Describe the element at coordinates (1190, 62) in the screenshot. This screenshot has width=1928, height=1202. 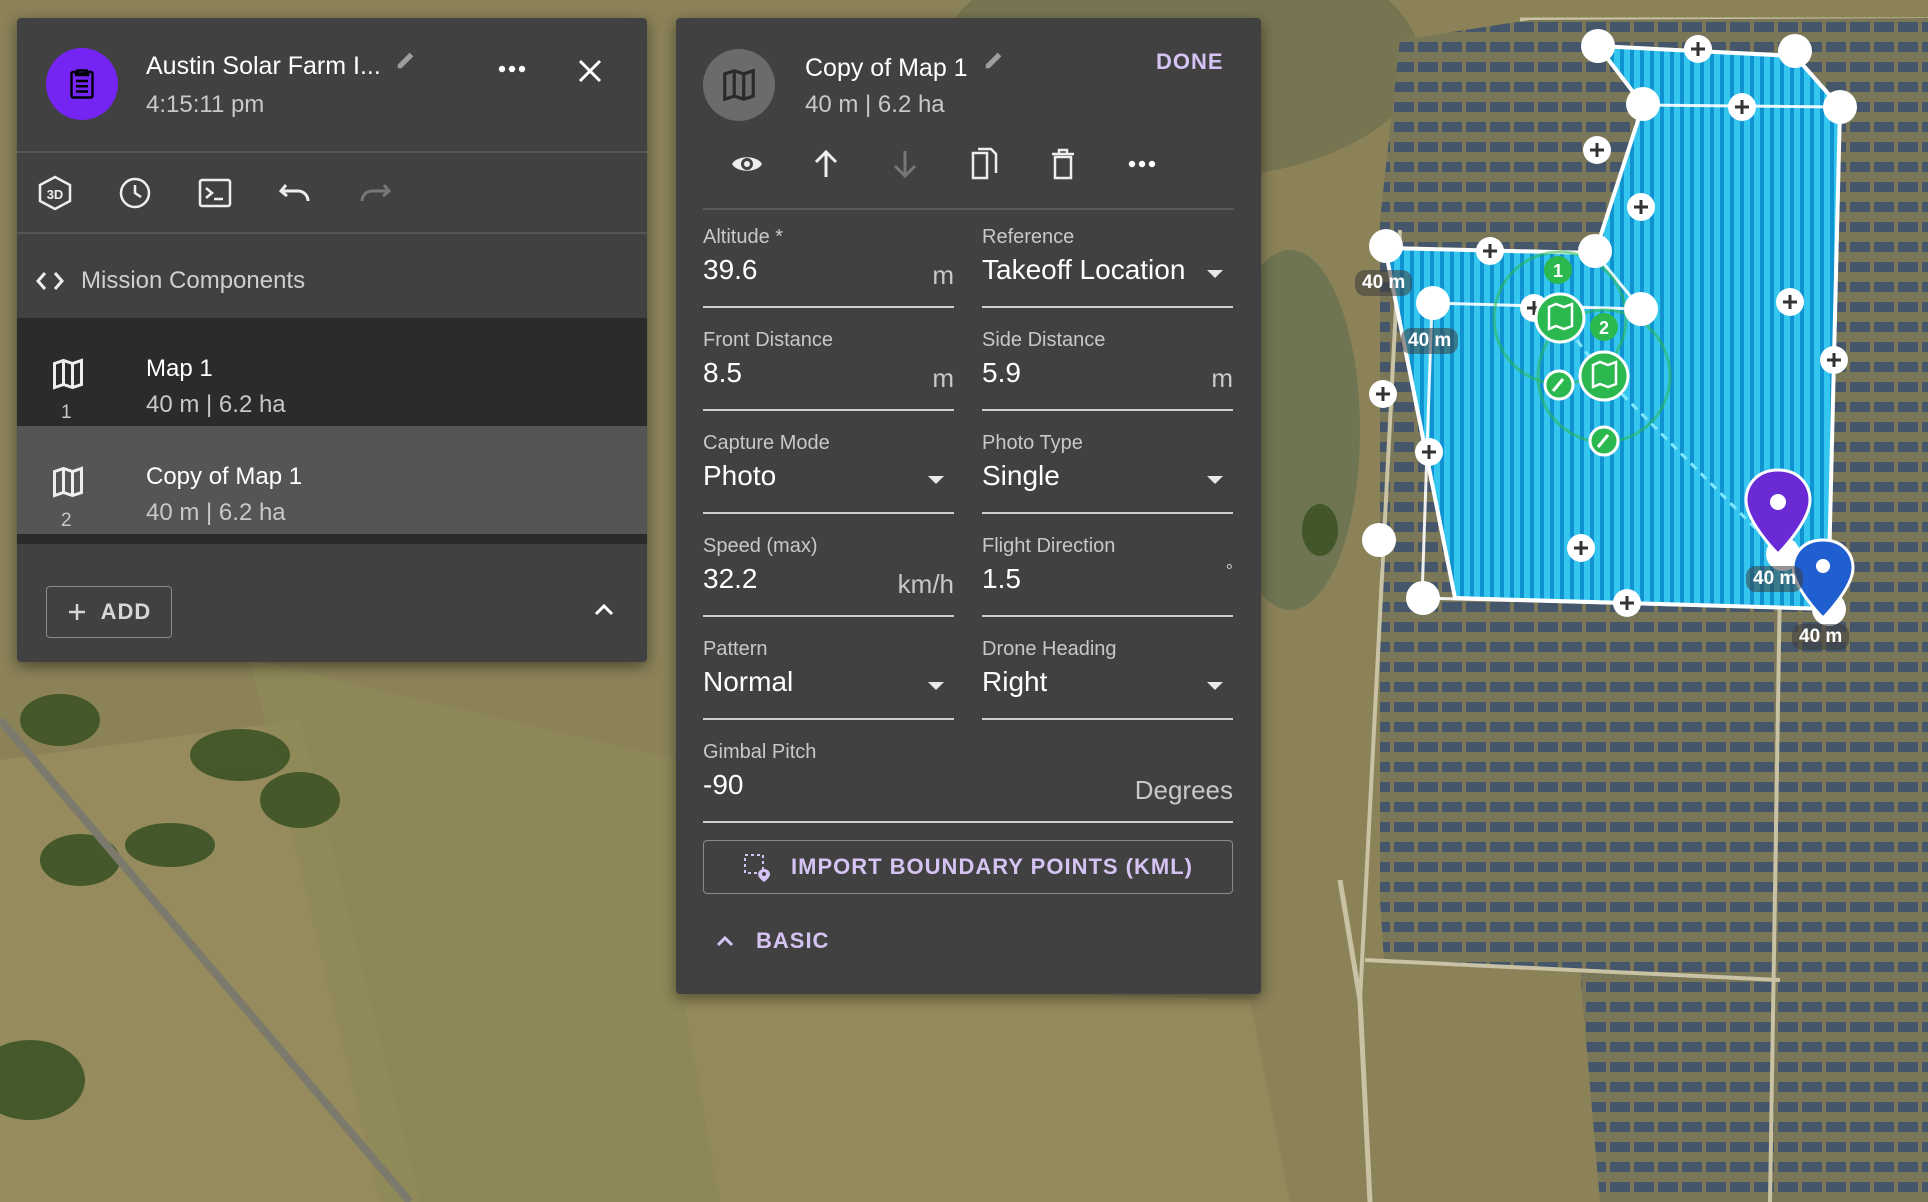
I see `done-button: DONE` at that location.